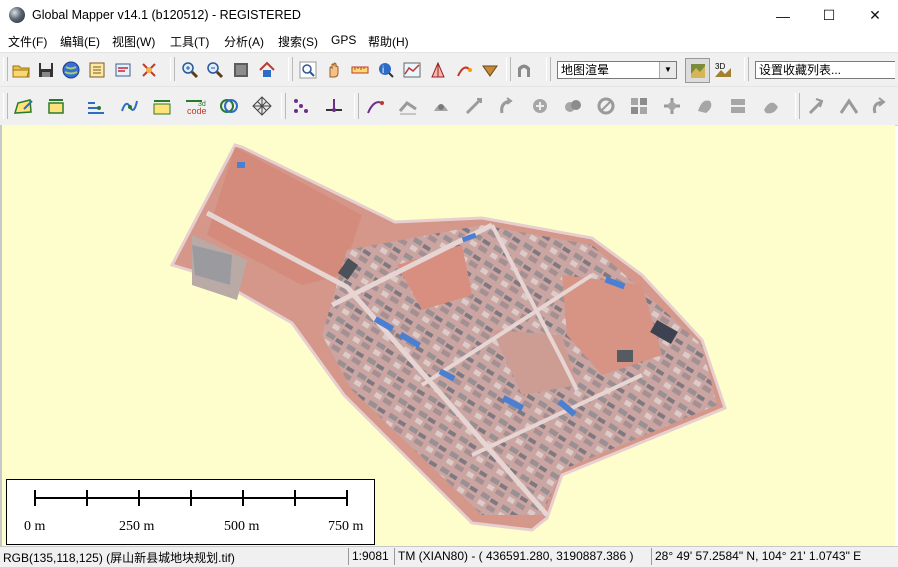 This screenshot has width=898, height=567. I want to click on d9-icon, so click(672, 106).